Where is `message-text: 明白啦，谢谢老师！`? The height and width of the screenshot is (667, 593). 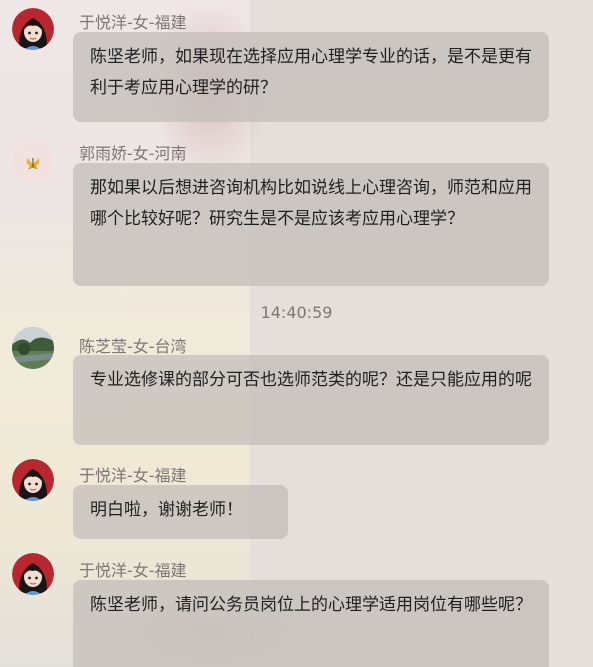
message-text: 明白啦，谢谢老师！ is located at coordinates (166, 510).